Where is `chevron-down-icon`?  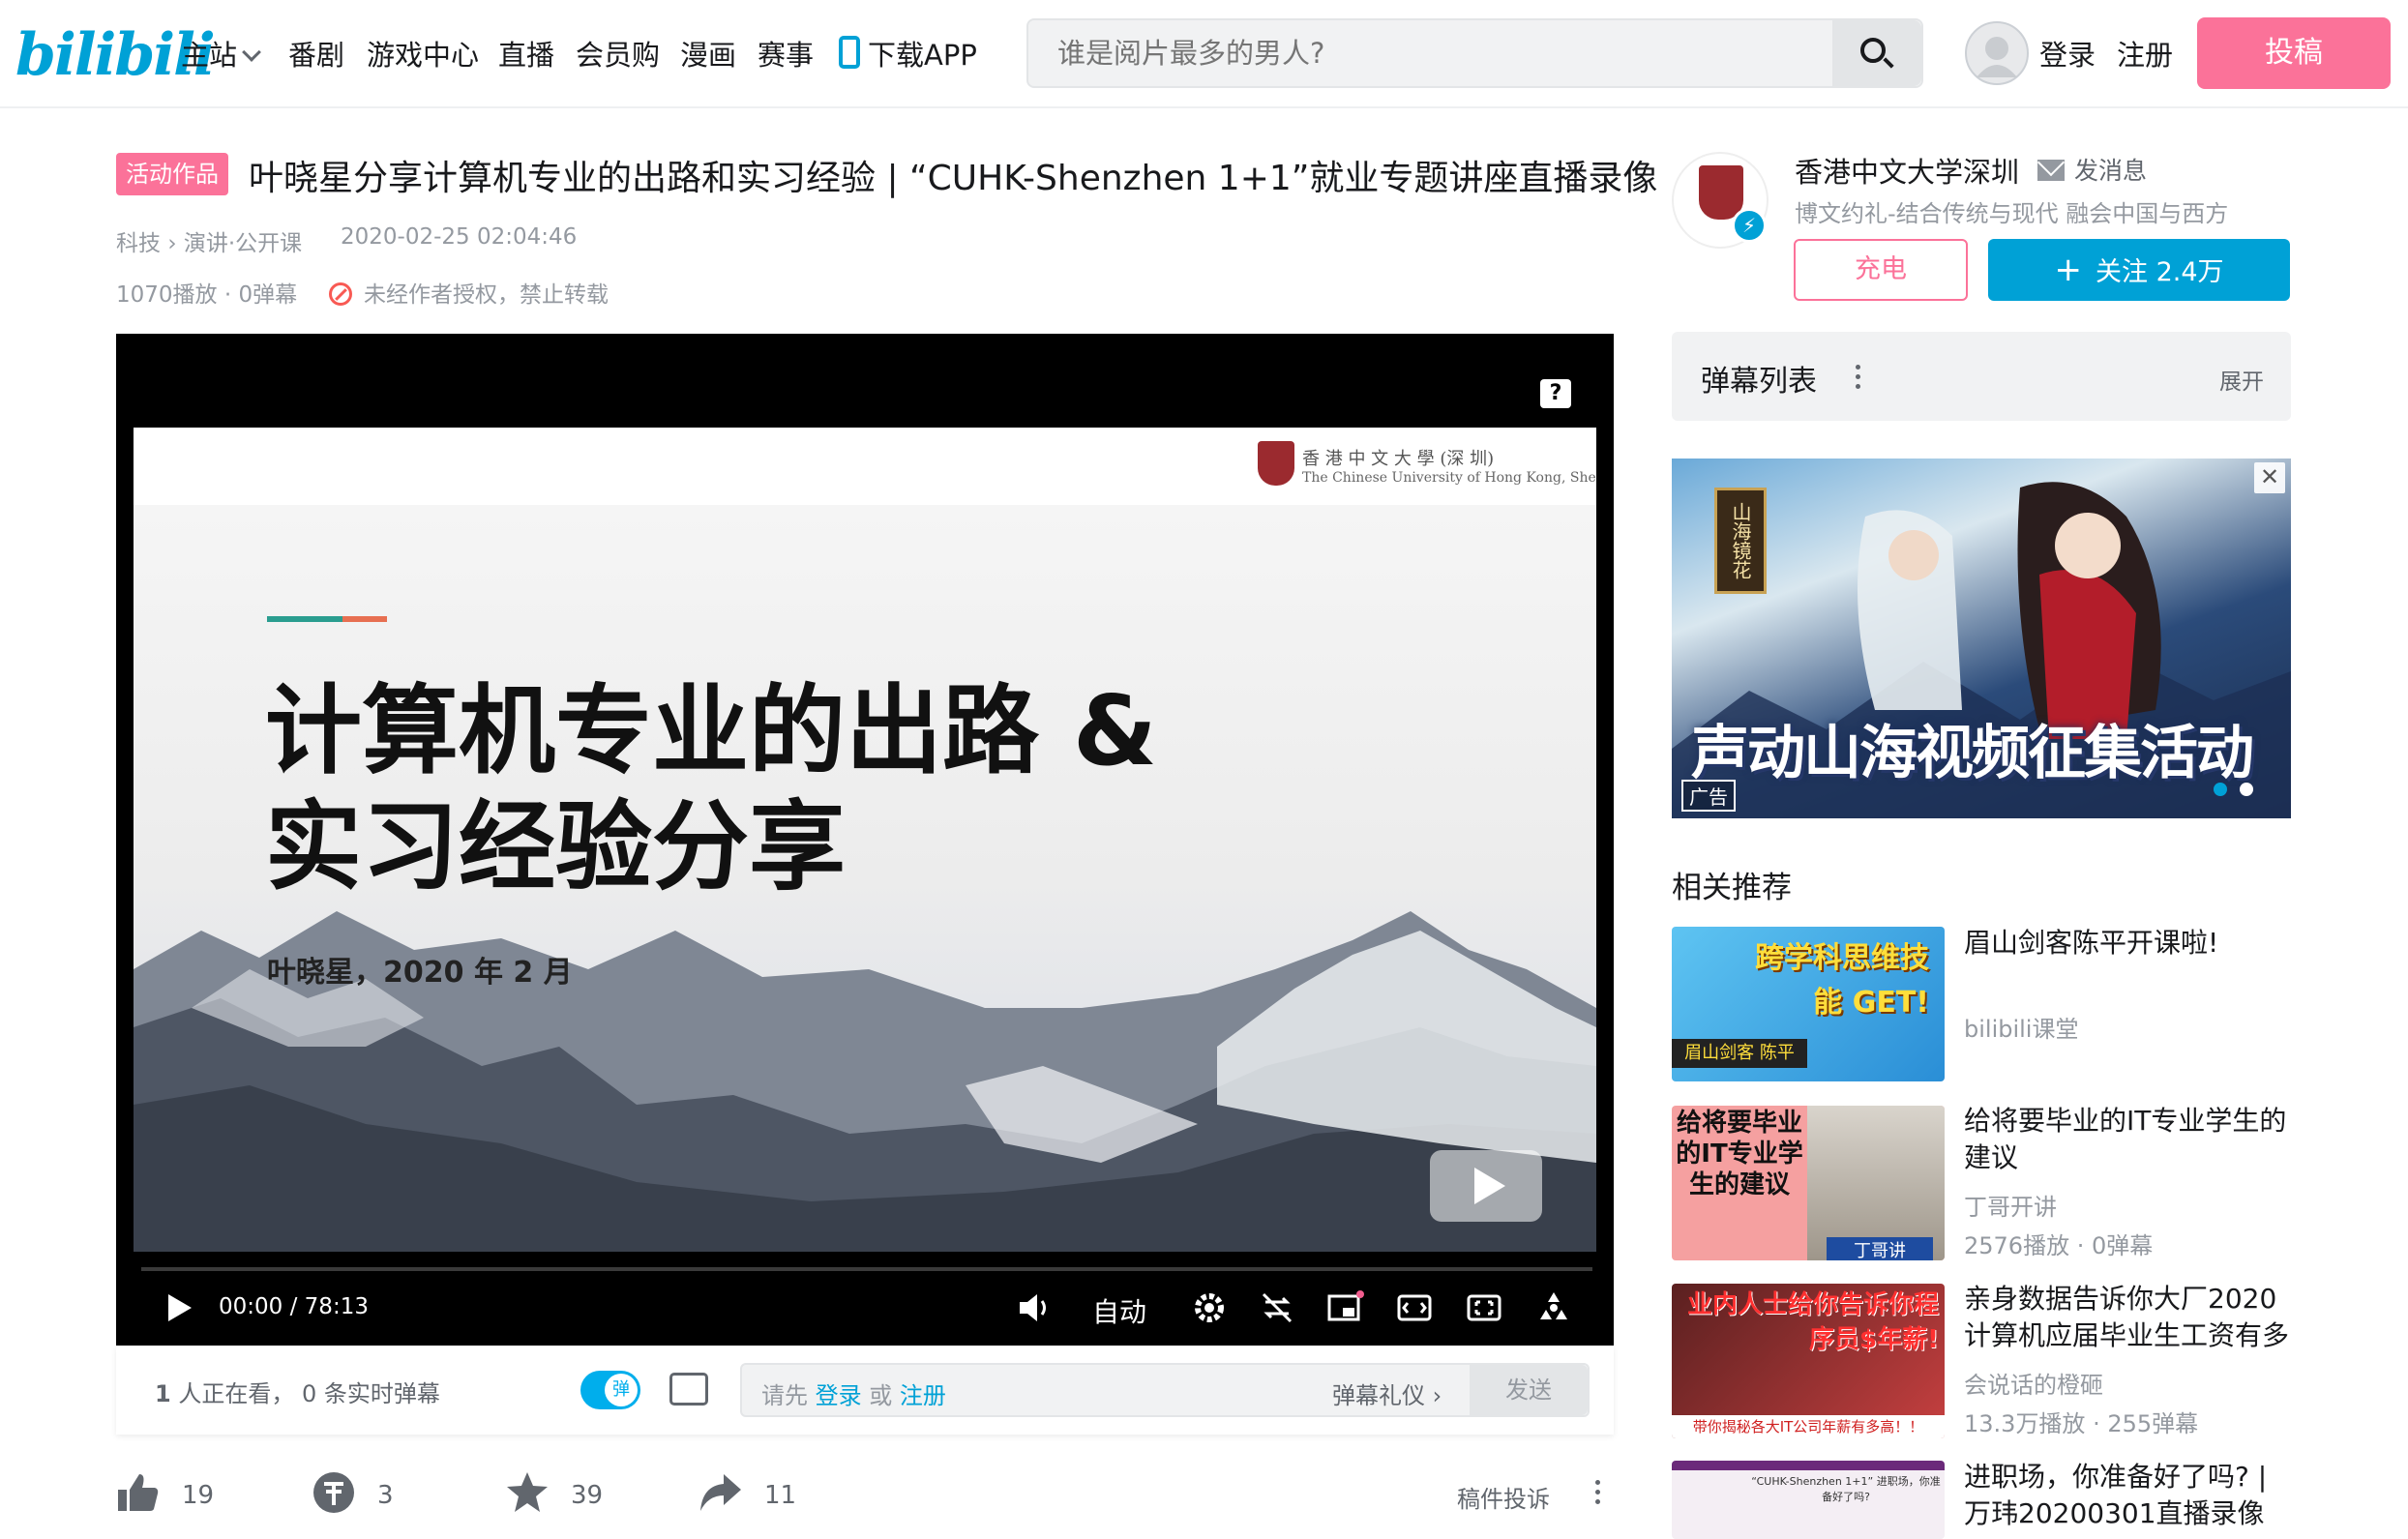
chevron-down-icon is located at coordinates (251, 52).